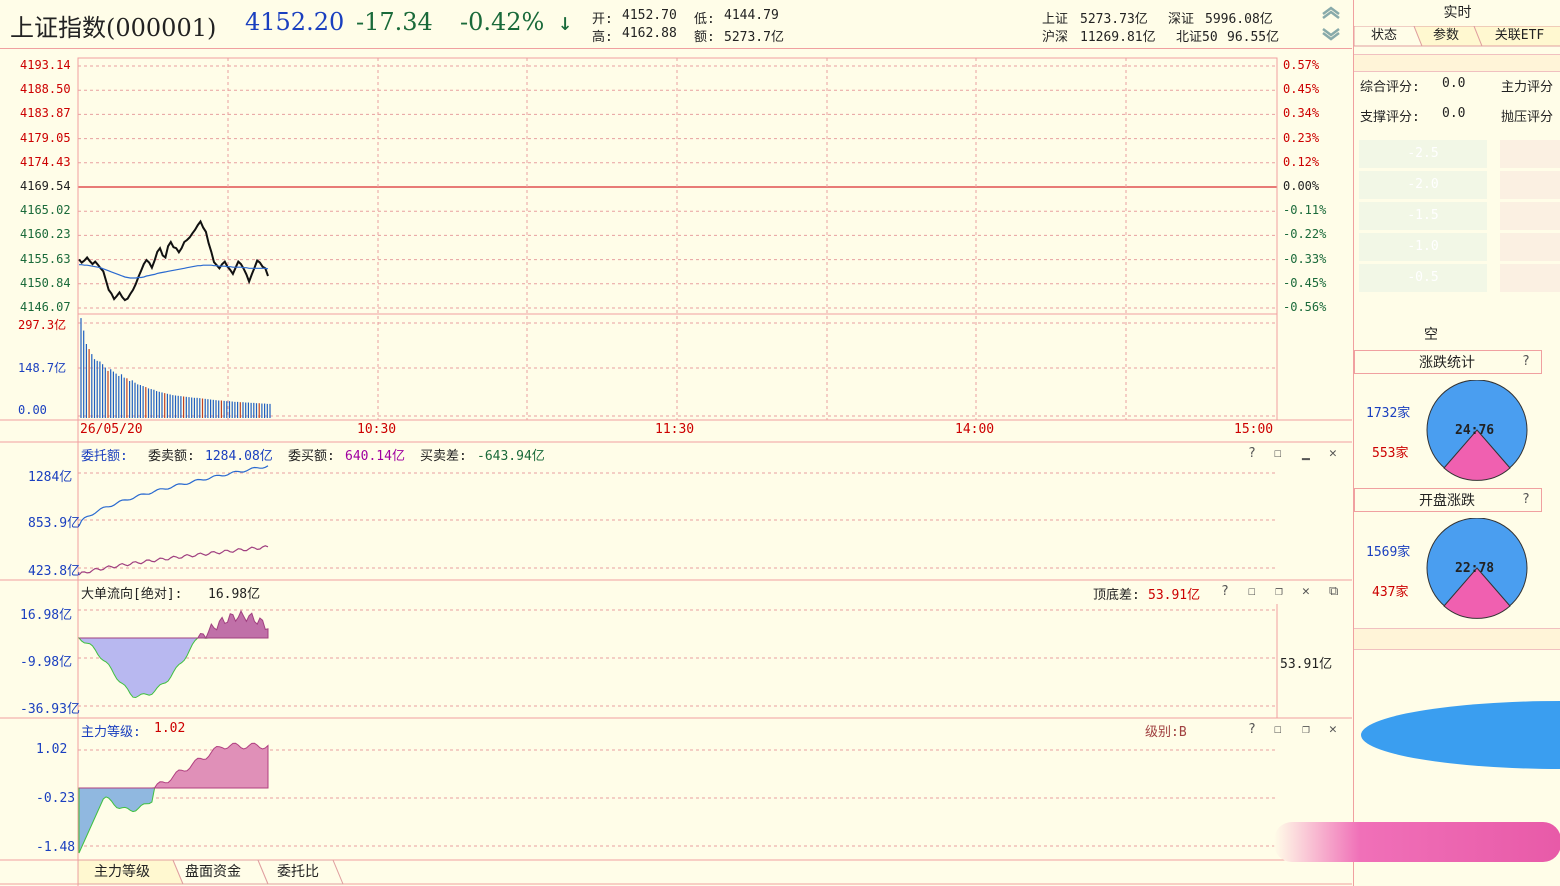  What do you see at coordinates (1423, 154) in the screenshot?
I see `score-bar-left: -2.5` at bounding box center [1423, 154].